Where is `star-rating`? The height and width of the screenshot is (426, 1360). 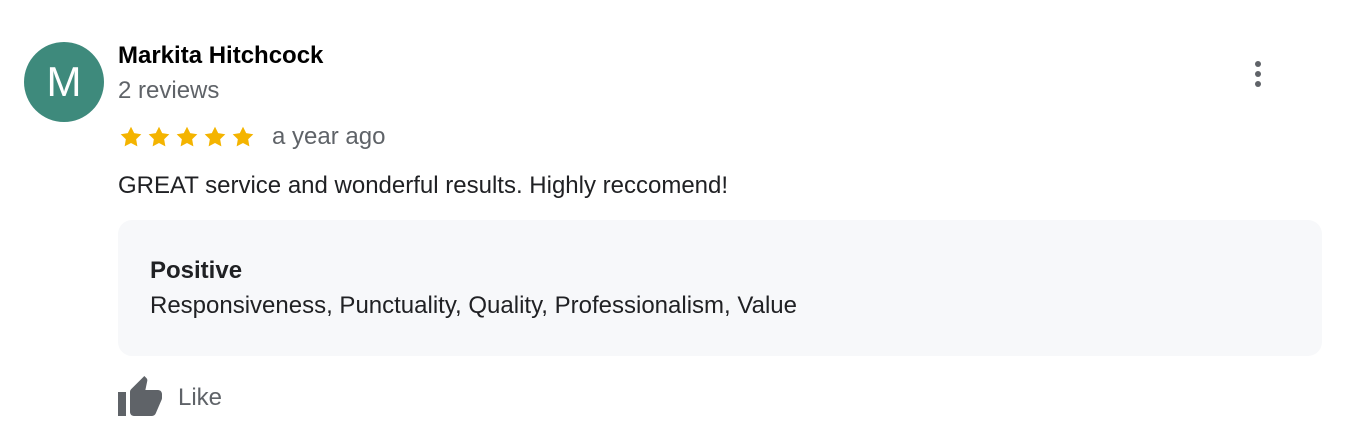 star-rating is located at coordinates (187, 137).